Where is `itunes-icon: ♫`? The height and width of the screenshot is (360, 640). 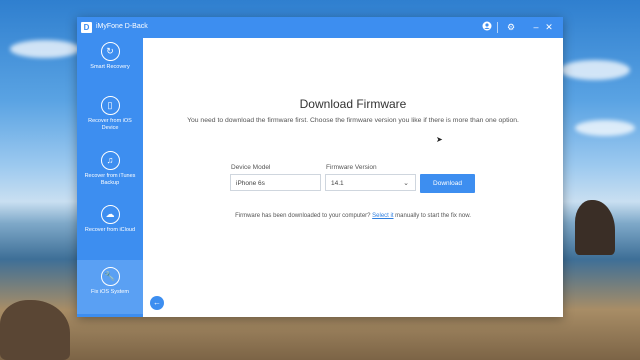
itunes-icon: ♫ is located at coordinates (110, 160).